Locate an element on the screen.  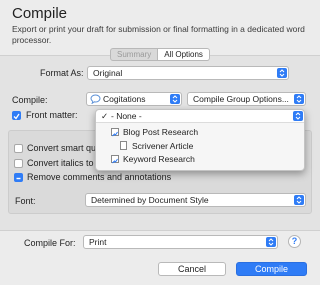
remove-comments-label: Remove comments and annotations is located at coordinates (99, 177).